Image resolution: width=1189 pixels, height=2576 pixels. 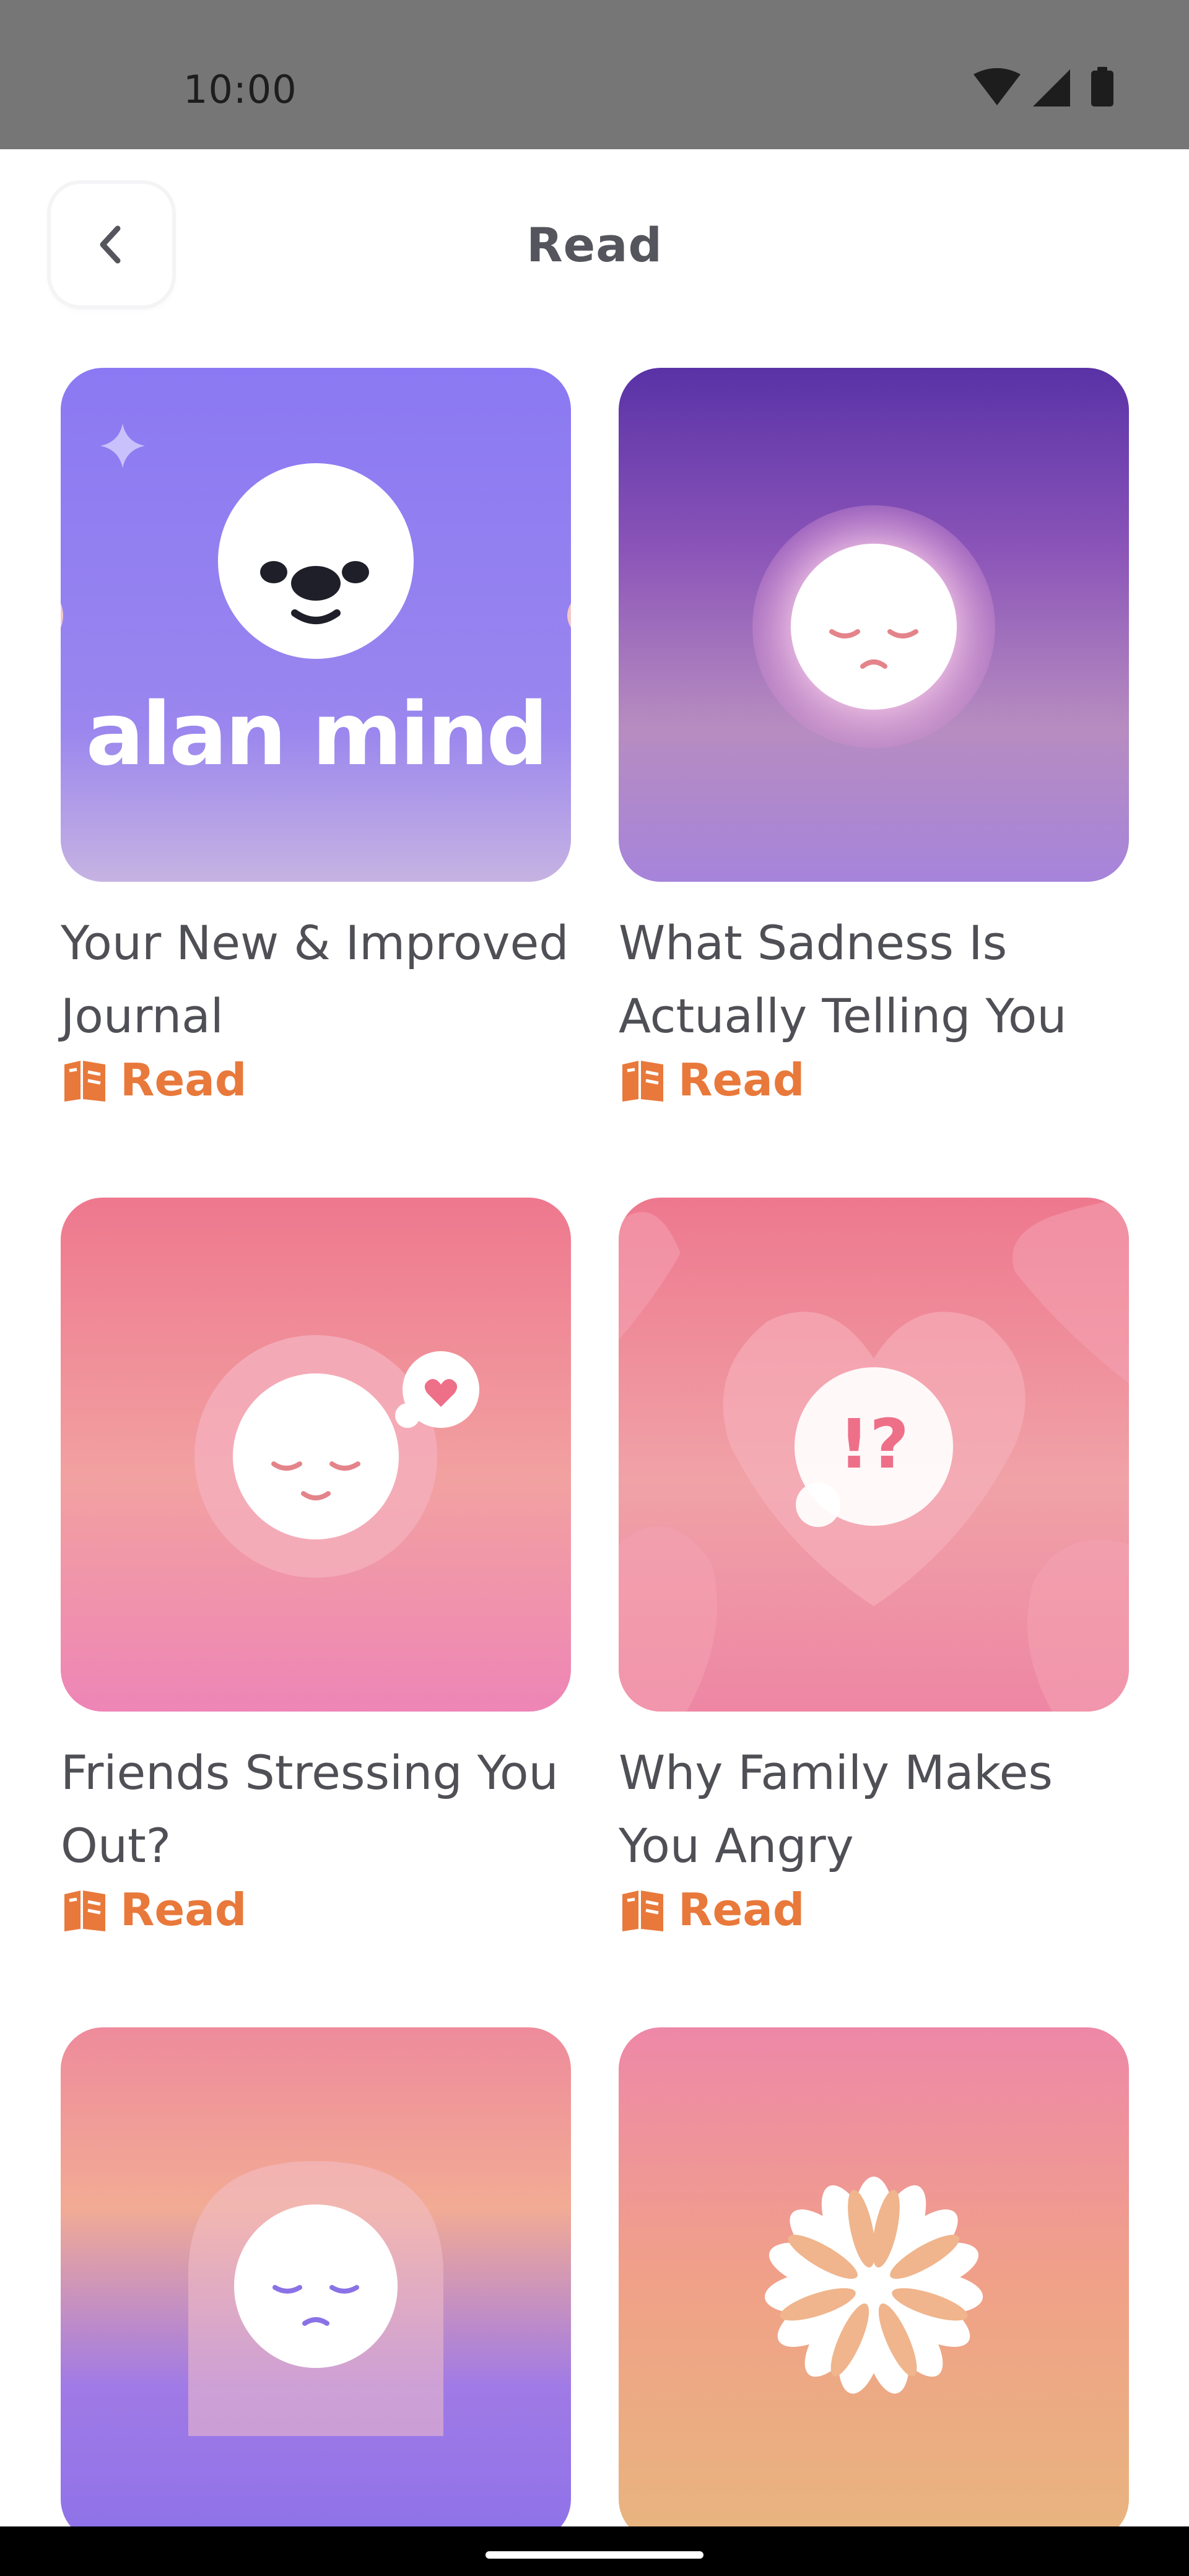 I want to click on article-title: What Sadness Is Actually Telling You, so click(x=843, y=979).